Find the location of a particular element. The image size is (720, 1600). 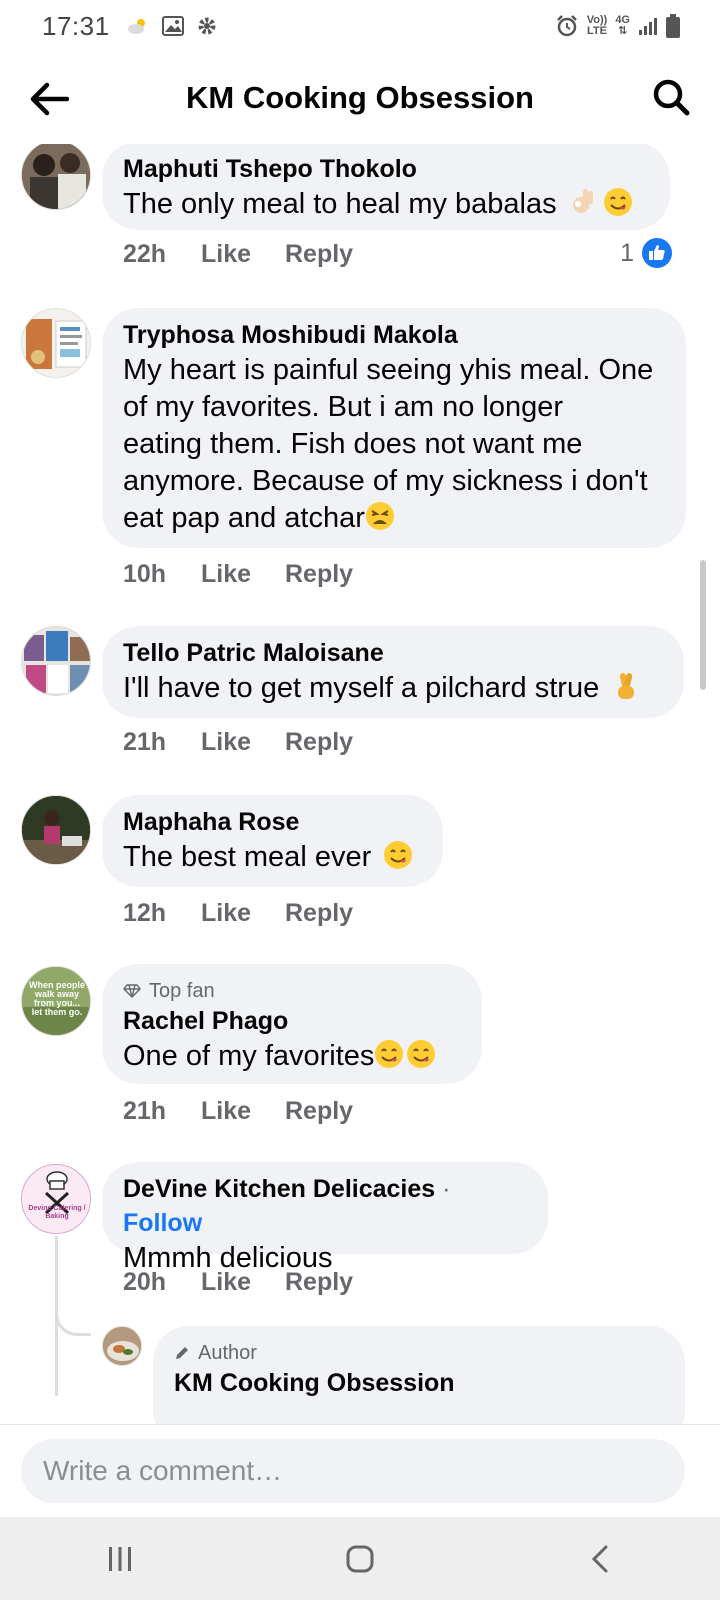

home-button is located at coordinates (360, 1559).